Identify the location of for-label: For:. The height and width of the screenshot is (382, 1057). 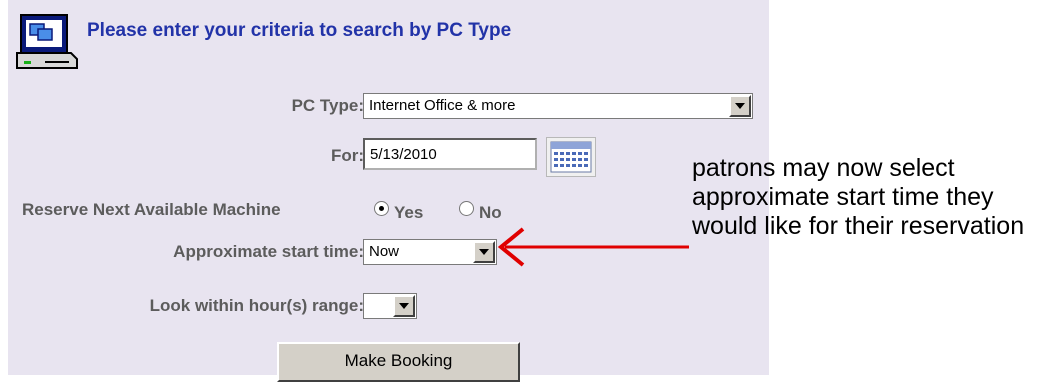
(347, 155).